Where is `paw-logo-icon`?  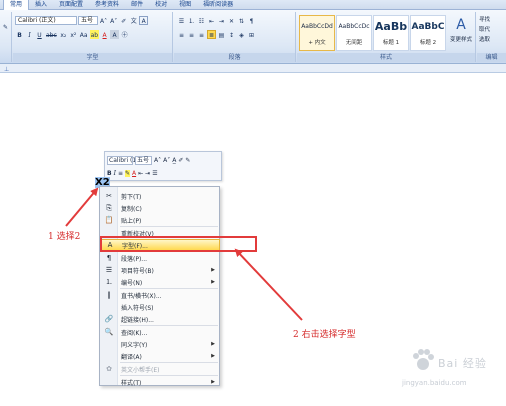 paw-logo-icon is located at coordinates (423, 359).